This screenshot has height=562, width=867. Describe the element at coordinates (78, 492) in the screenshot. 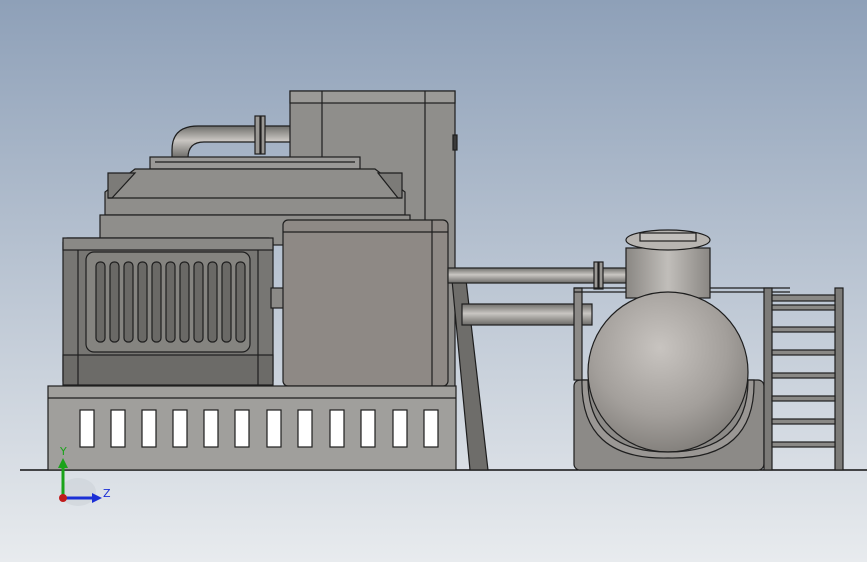

I see `triad-plane` at that location.